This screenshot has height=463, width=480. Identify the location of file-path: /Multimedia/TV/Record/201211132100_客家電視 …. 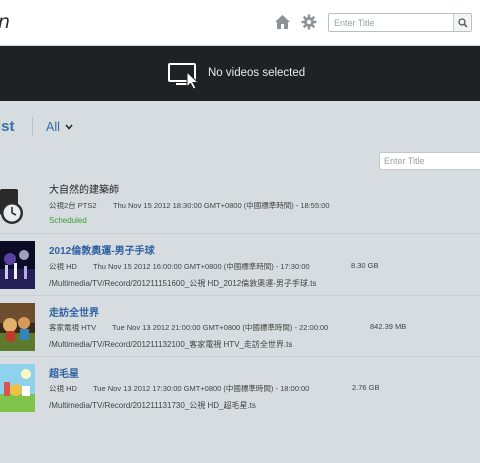
(171, 344).